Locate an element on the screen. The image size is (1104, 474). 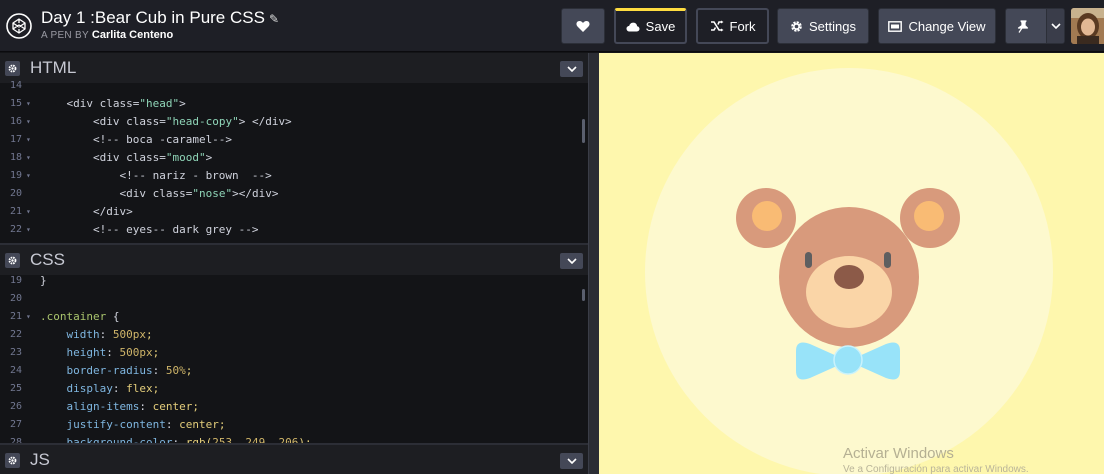
html-code-line: 21 ▾ </div> is located at coordinates (294, 212).